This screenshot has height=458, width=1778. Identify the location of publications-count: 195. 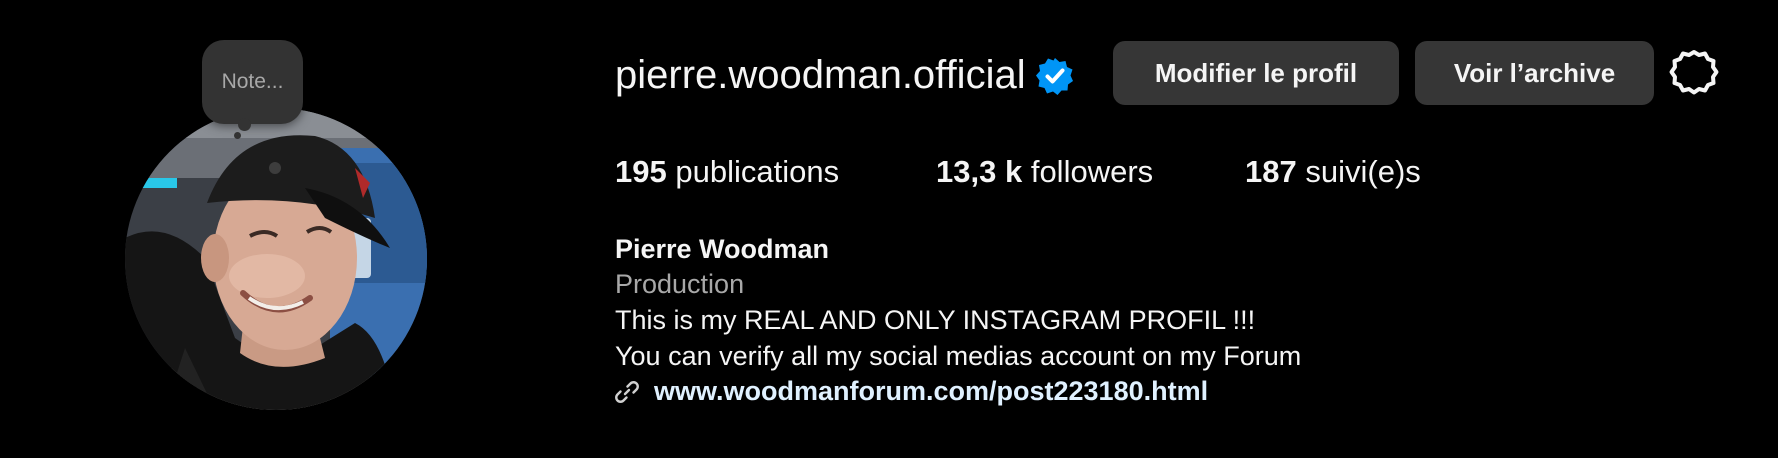
(641, 171).